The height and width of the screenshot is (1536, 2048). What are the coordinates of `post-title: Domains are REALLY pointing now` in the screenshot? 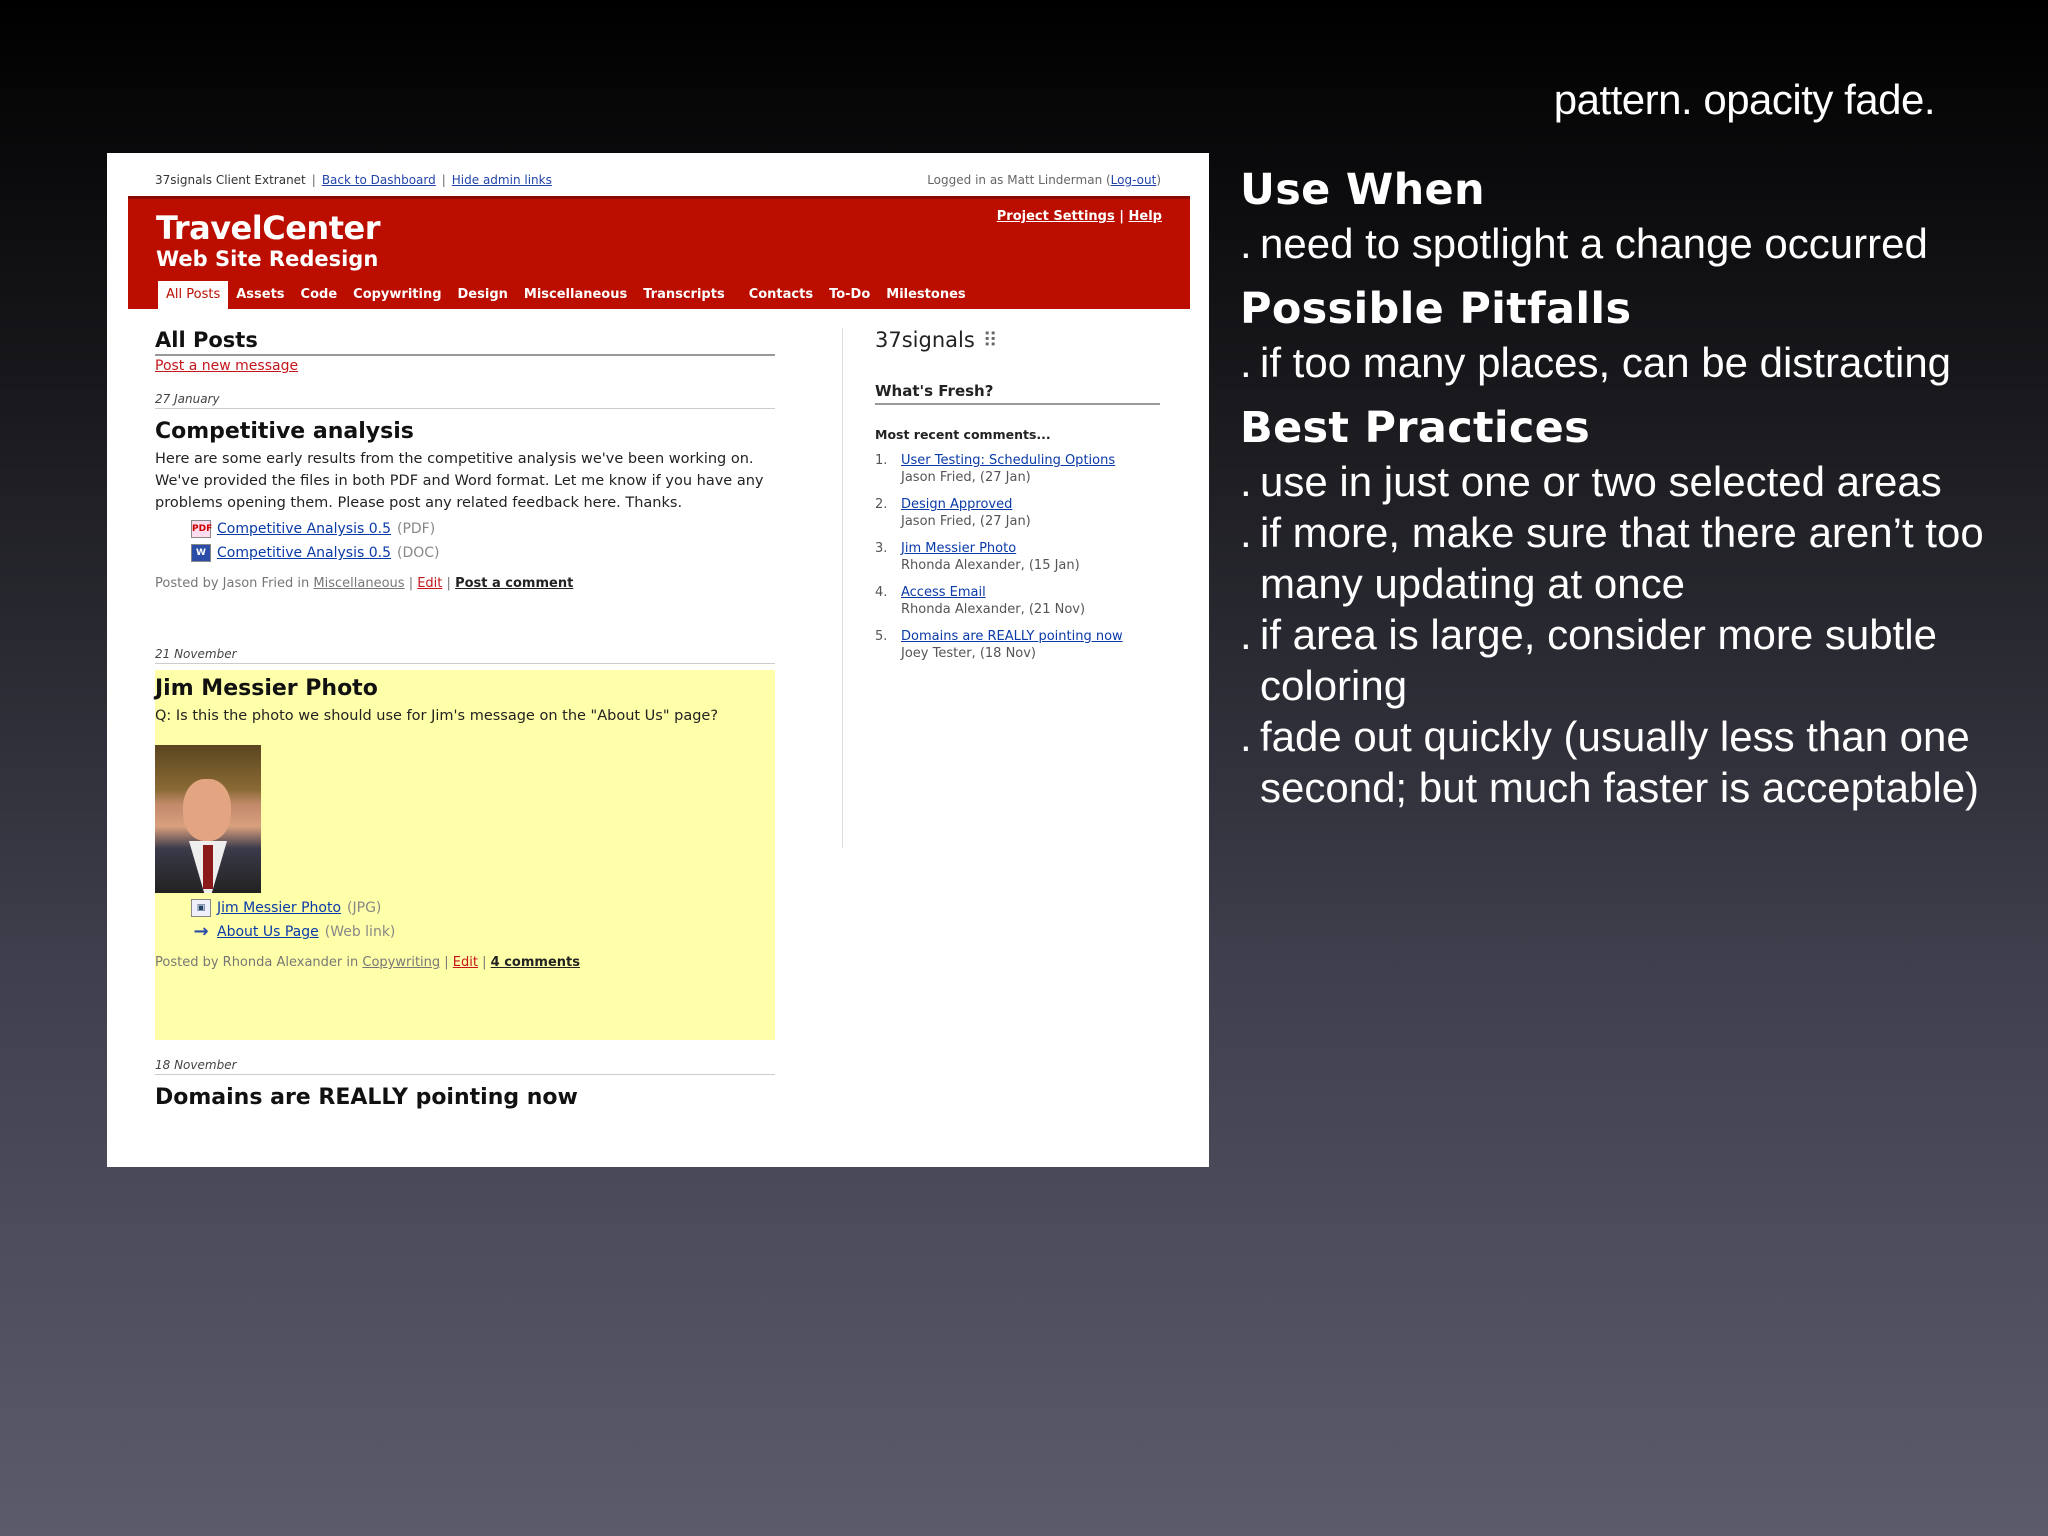 It's located at (366, 1097).